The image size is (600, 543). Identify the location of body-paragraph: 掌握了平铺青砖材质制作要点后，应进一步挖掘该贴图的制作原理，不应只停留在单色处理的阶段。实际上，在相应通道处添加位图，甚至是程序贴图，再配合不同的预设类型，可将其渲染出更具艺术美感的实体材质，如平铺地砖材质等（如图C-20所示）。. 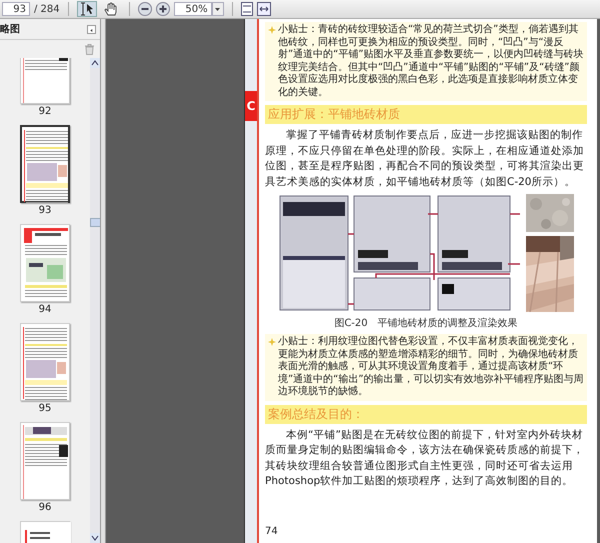
(425, 159).